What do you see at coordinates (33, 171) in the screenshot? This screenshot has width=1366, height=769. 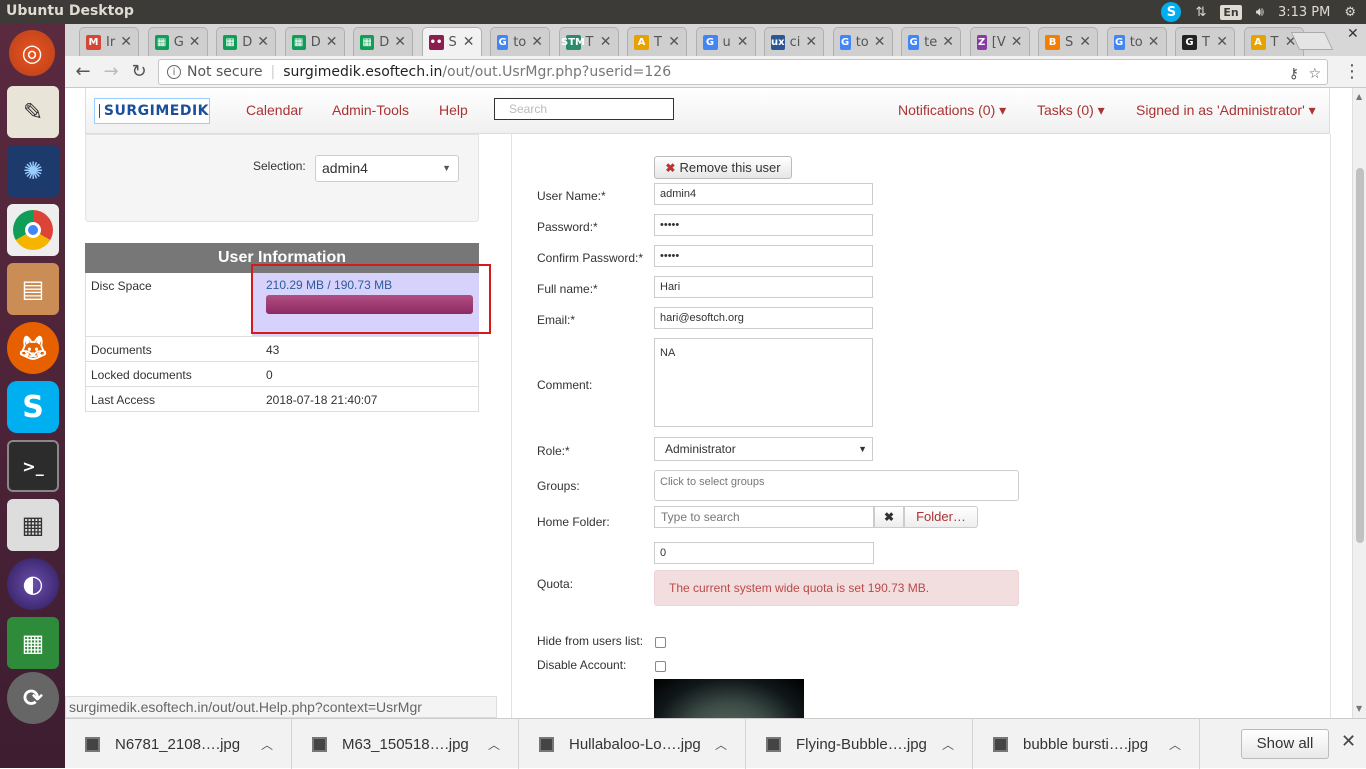 I see `shutter-icon: ✺` at bounding box center [33, 171].